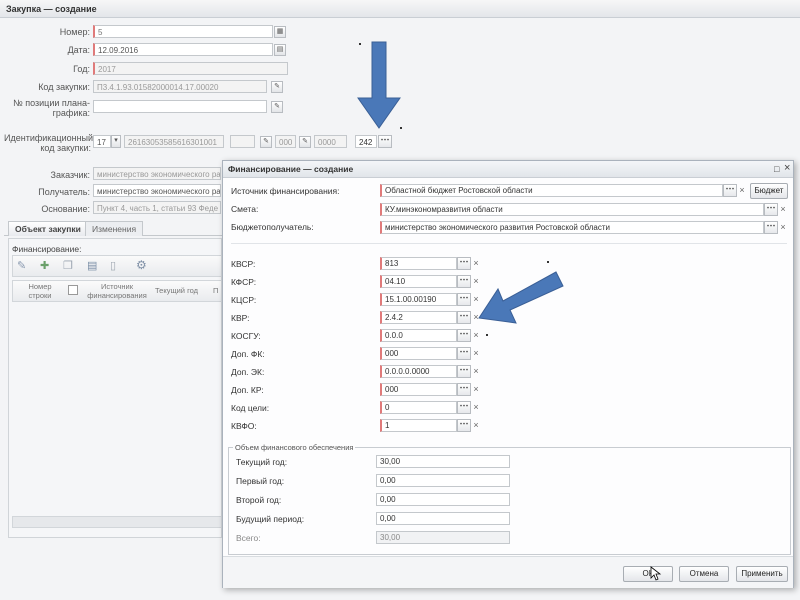  I want to click on ok-button: ОК, so click(648, 574).